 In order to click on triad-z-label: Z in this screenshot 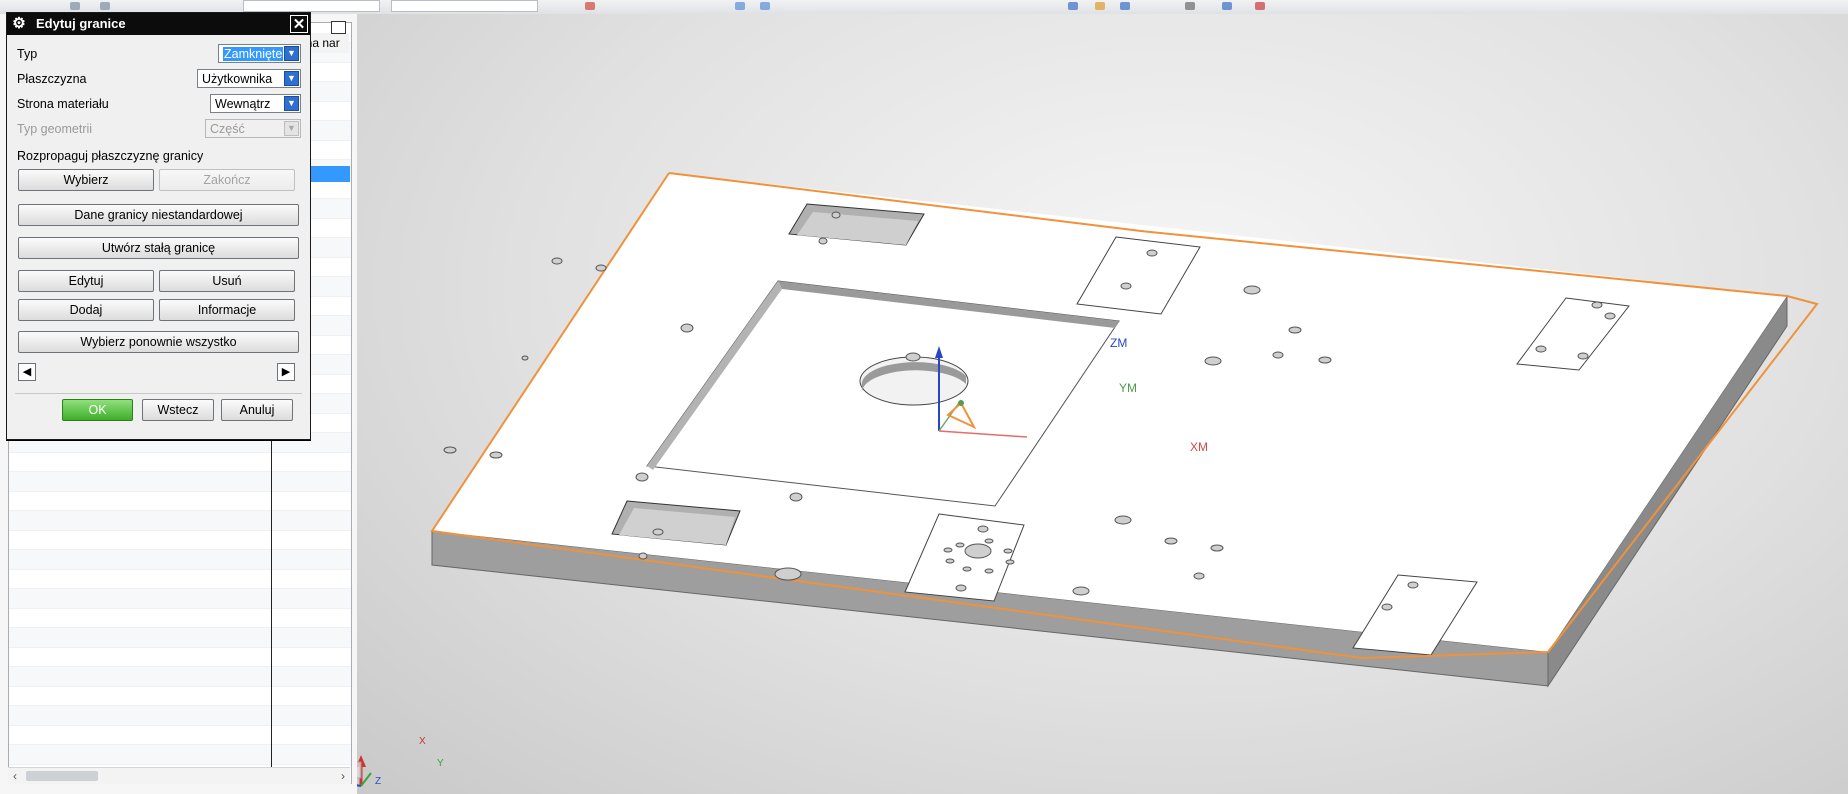, I will do `click(378, 781)`.